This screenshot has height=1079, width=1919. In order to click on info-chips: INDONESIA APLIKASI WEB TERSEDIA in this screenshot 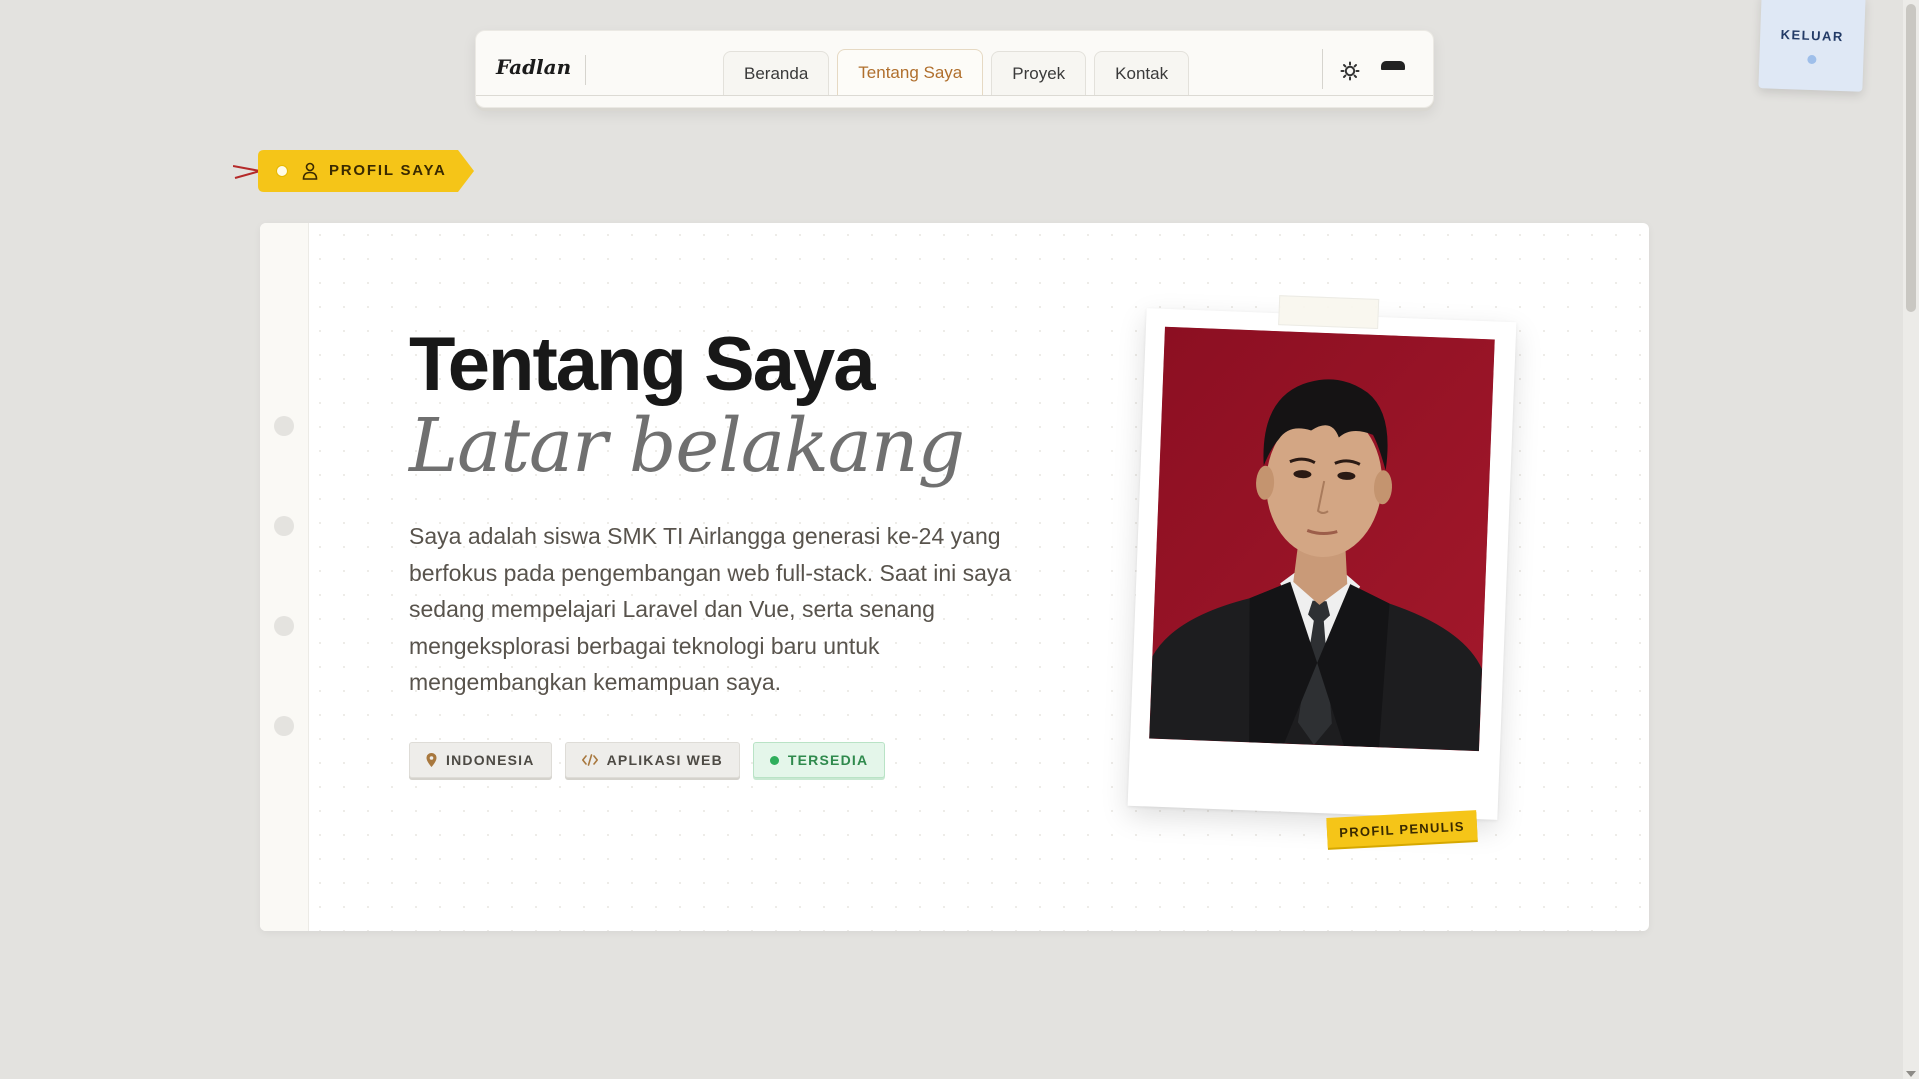, I will do `click(647, 760)`.